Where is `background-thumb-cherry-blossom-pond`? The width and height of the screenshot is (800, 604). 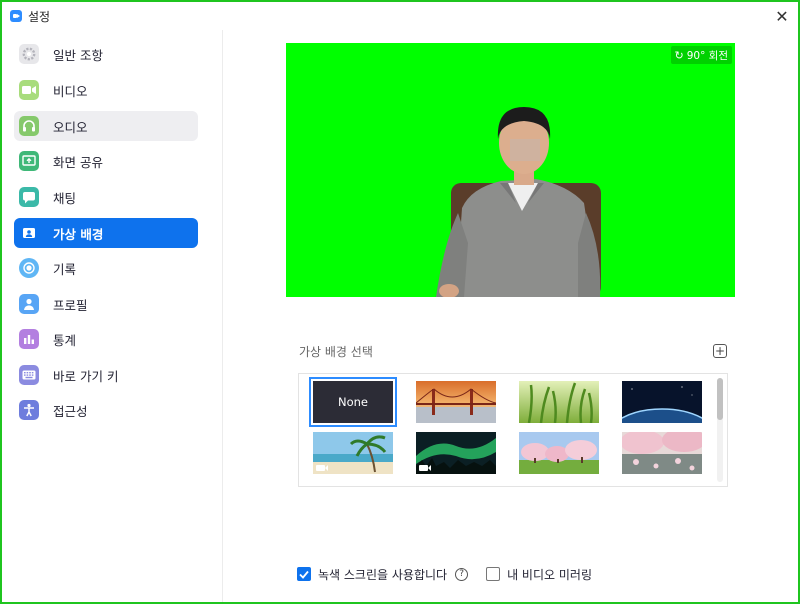
background-thumb-cherry-blossom-pond is located at coordinates (662, 453).